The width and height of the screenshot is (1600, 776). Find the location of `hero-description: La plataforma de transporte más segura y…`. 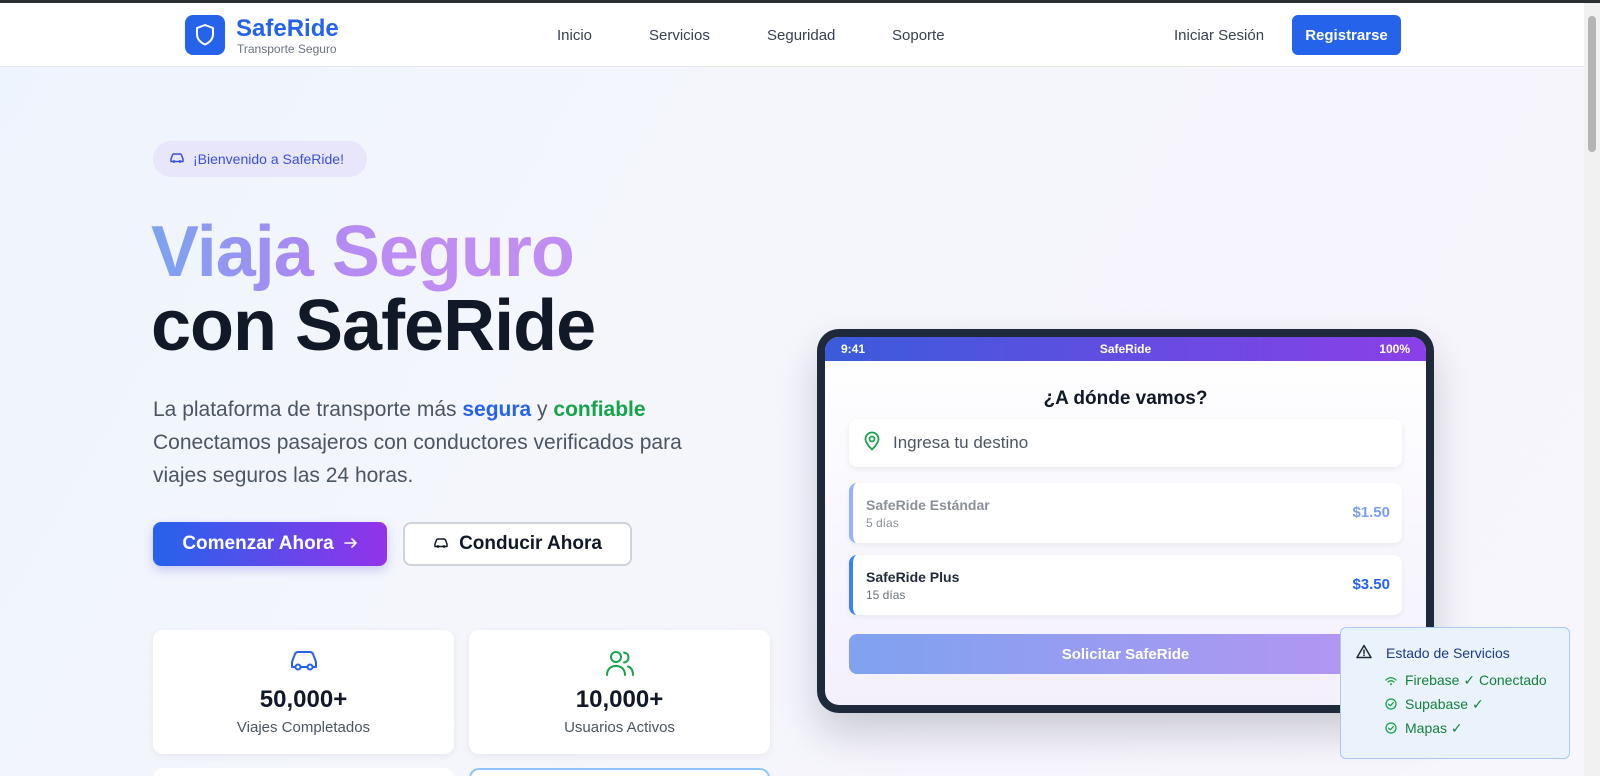

hero-description: La plataforma de transporte más segura y… is located at coordinates (423, 442).